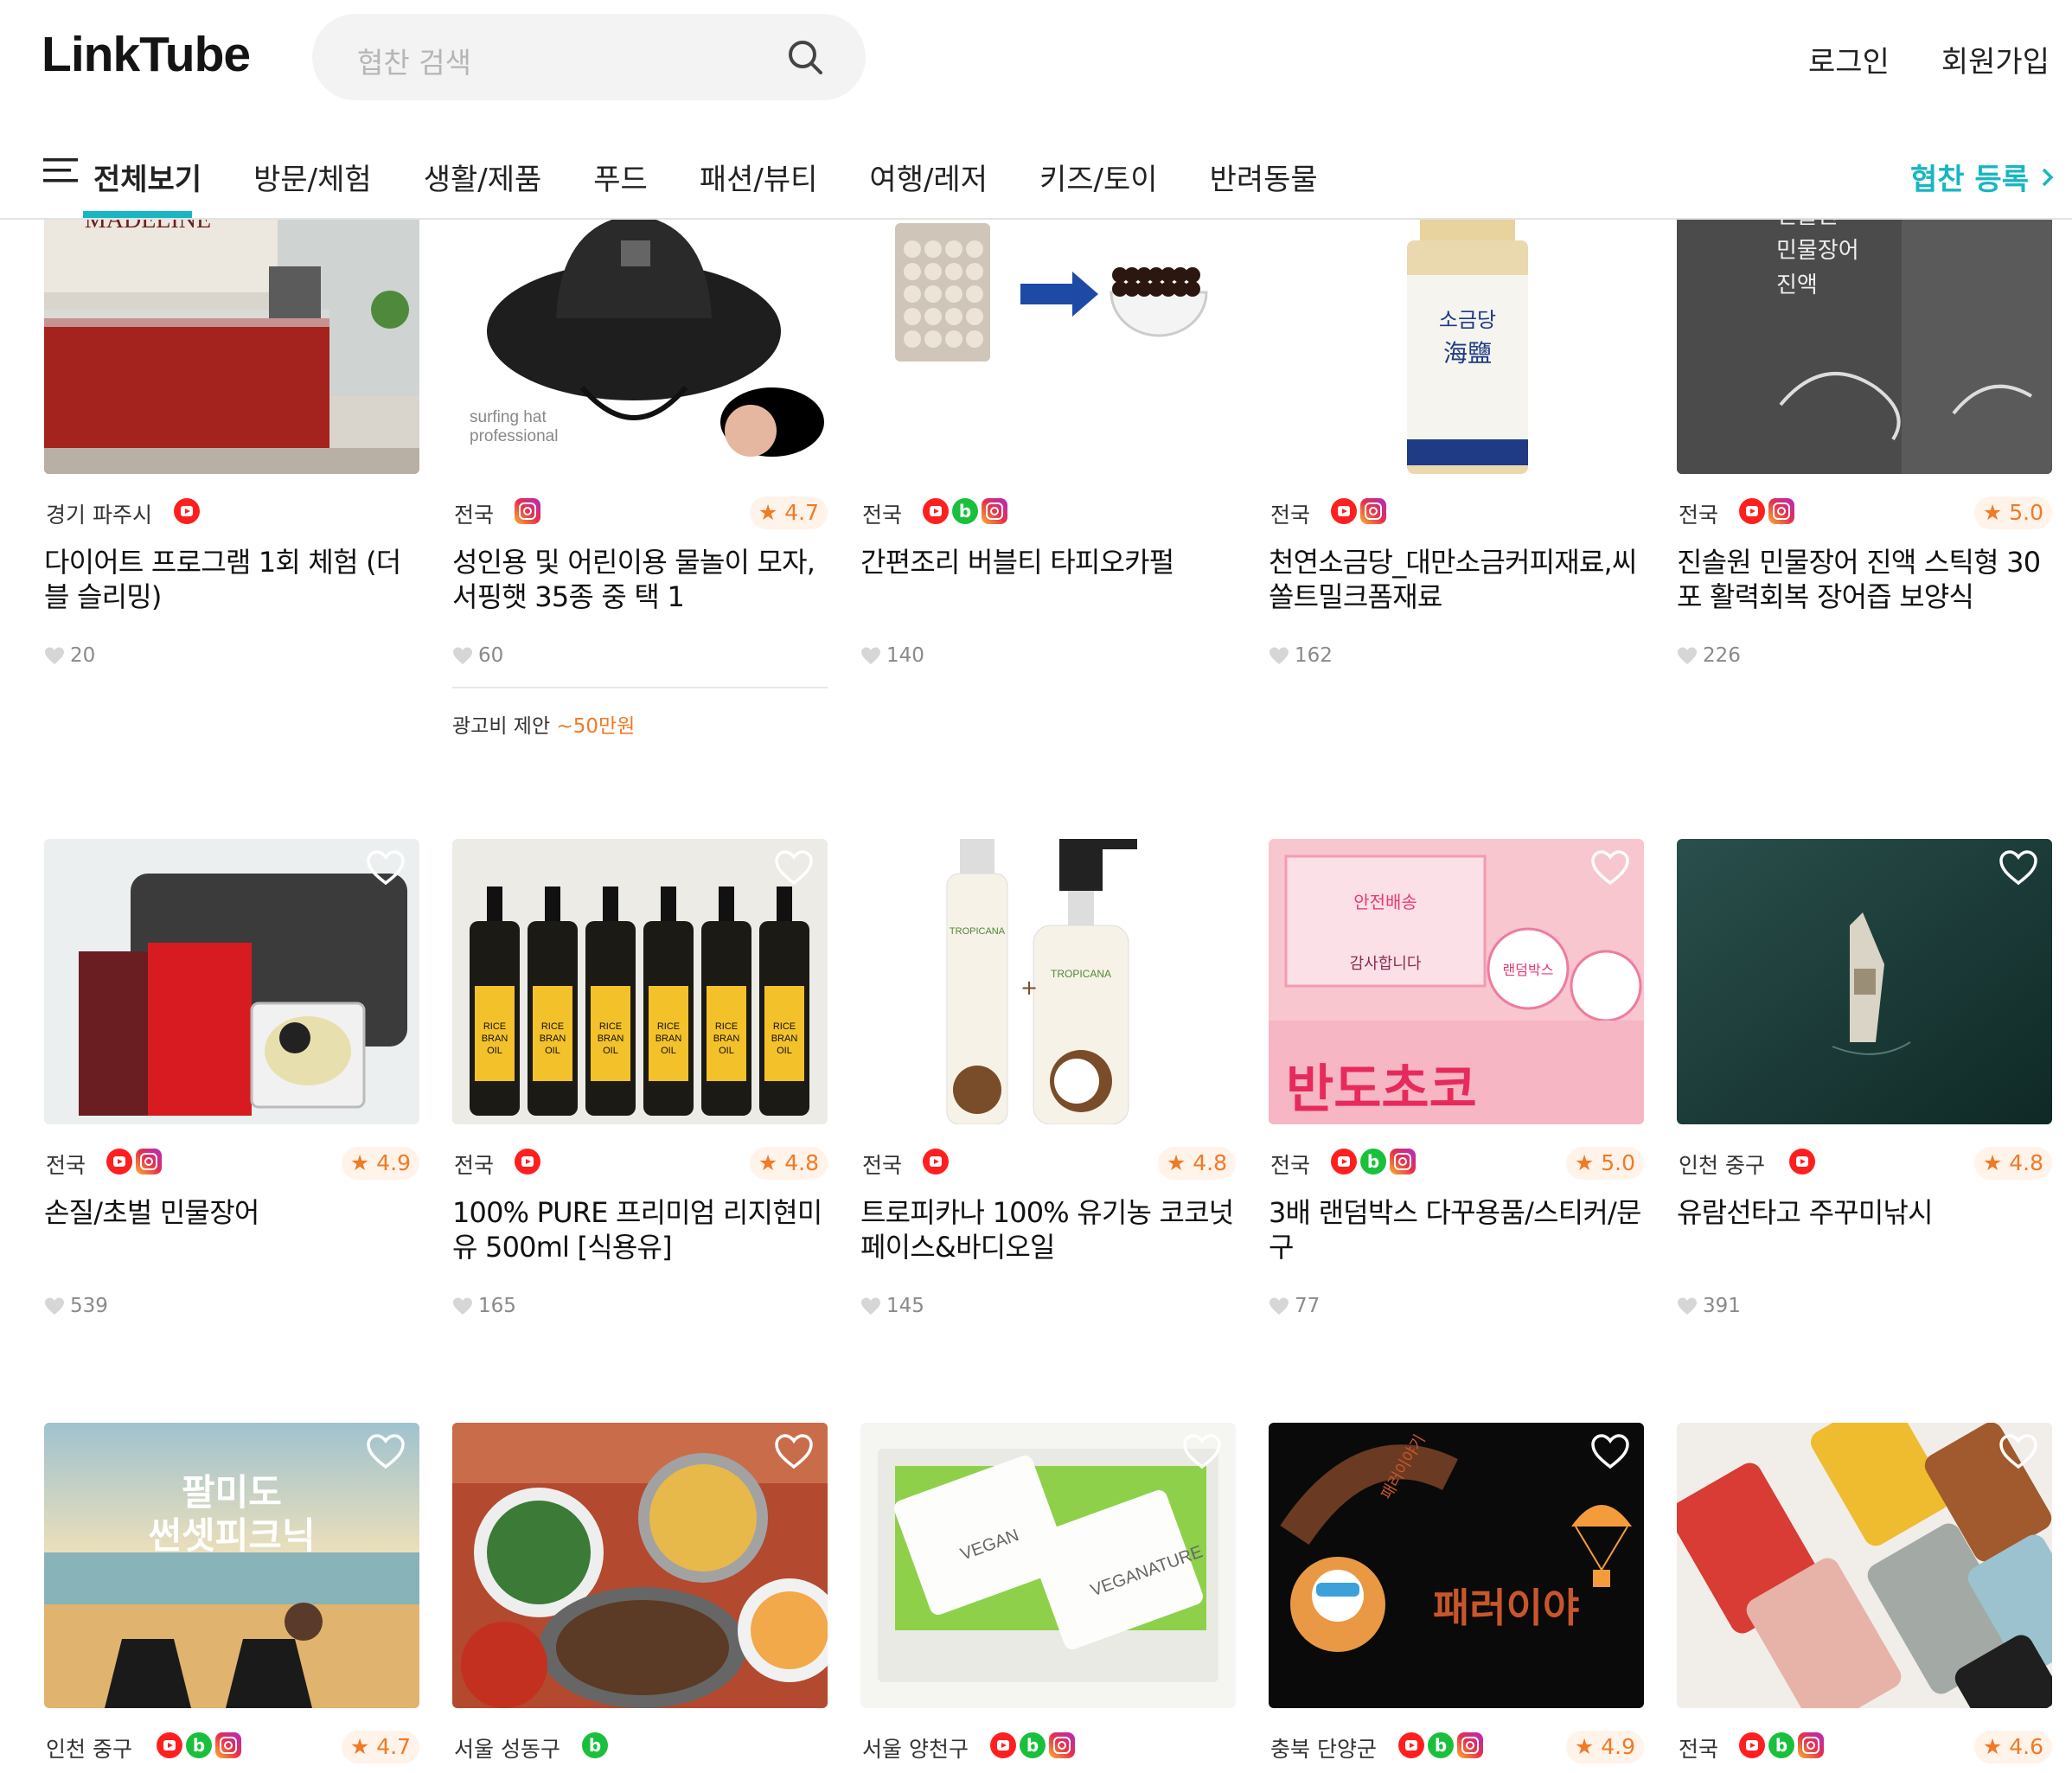 The height and width of the screenshot is (1773, 2072). I want to click on like-count: 140, so click(892, 655).